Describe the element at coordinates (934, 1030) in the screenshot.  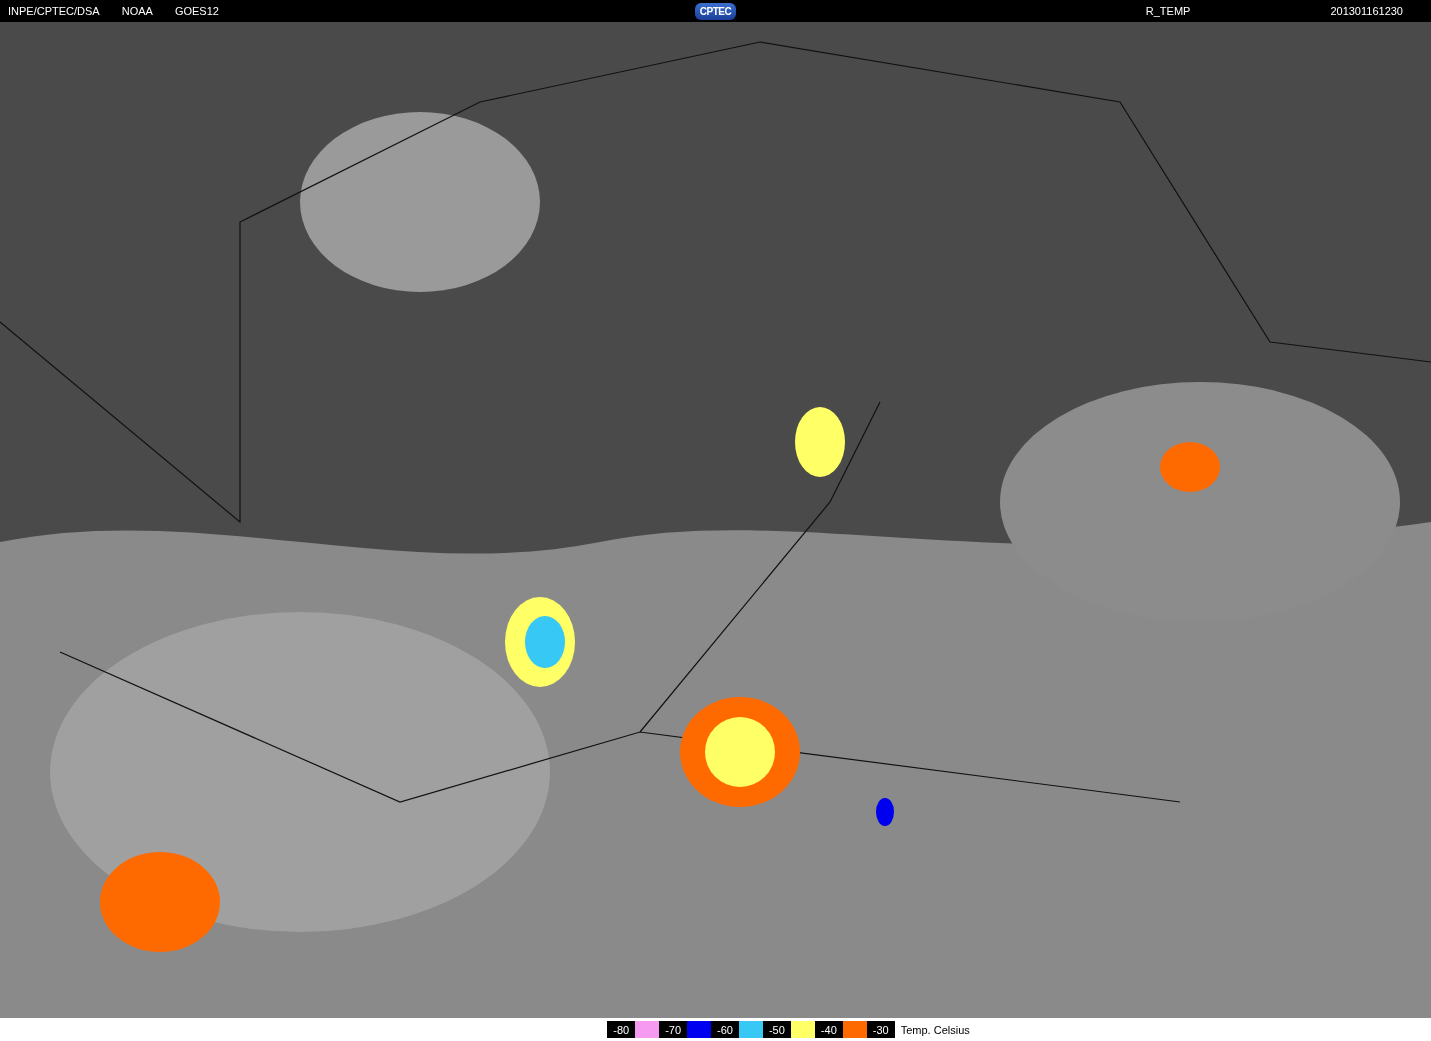
I see `legend-unit: Temp. Celsius` at that location.